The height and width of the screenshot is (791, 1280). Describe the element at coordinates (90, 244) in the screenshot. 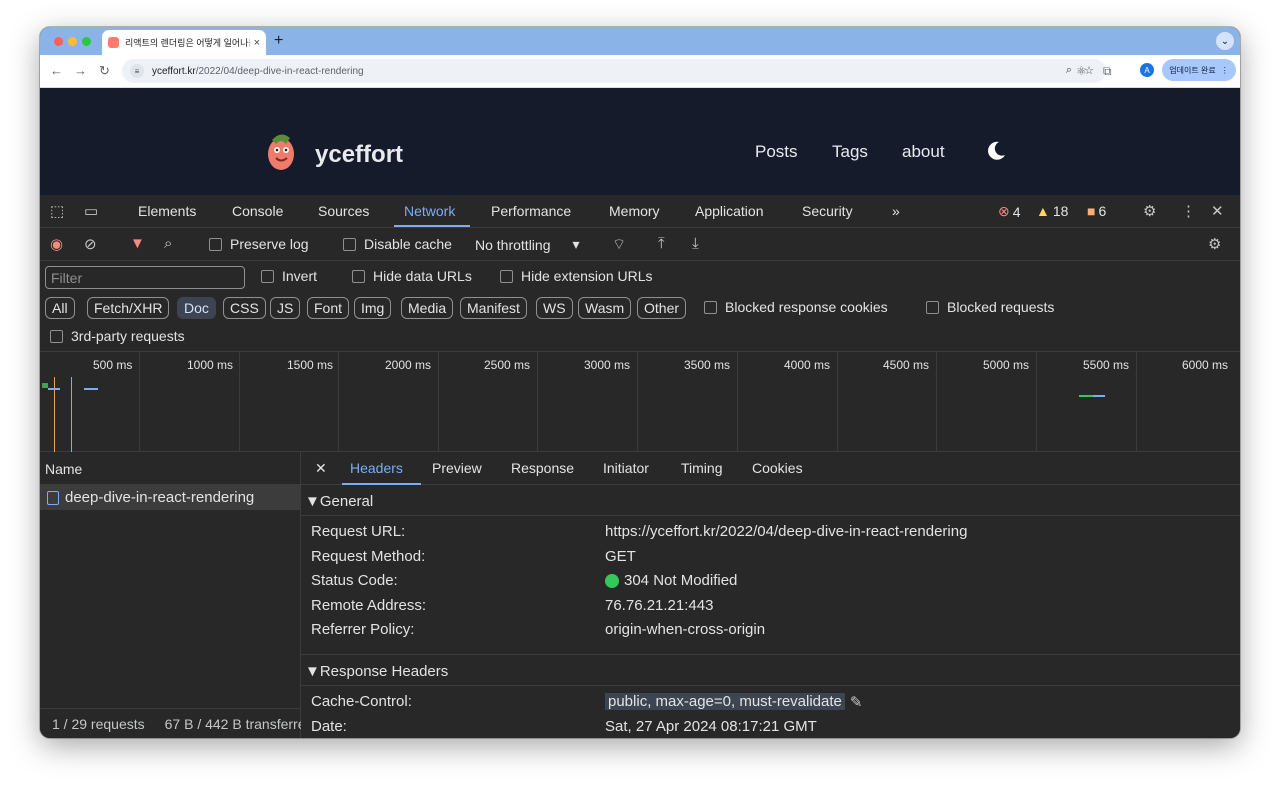

I see `clear-icon: ⊘` at that location.